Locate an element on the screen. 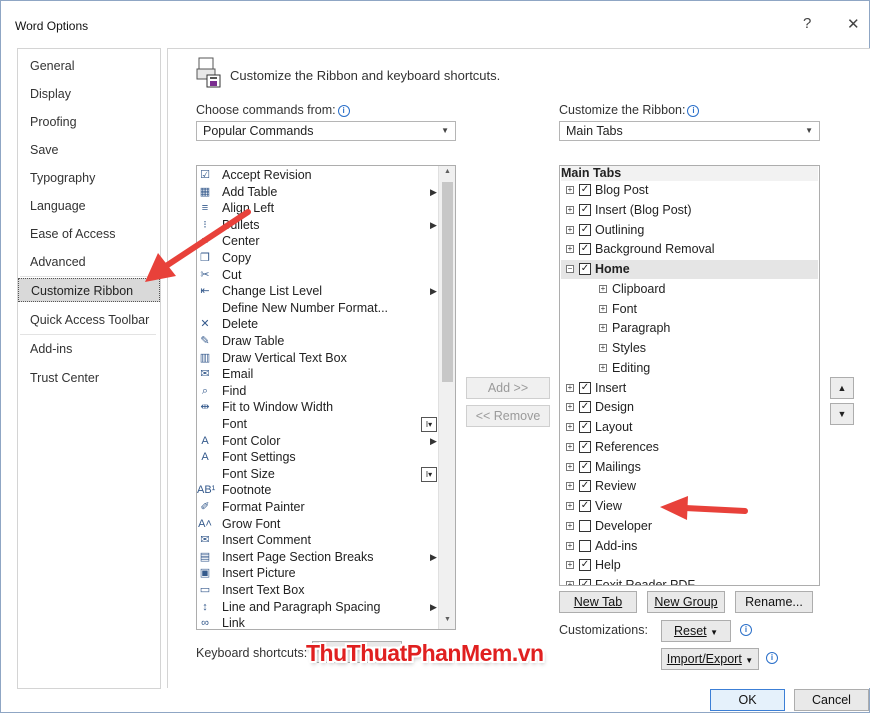 This screenshot has height=713, width=870. nav-item-general: General is located at coordinates (89, 66).